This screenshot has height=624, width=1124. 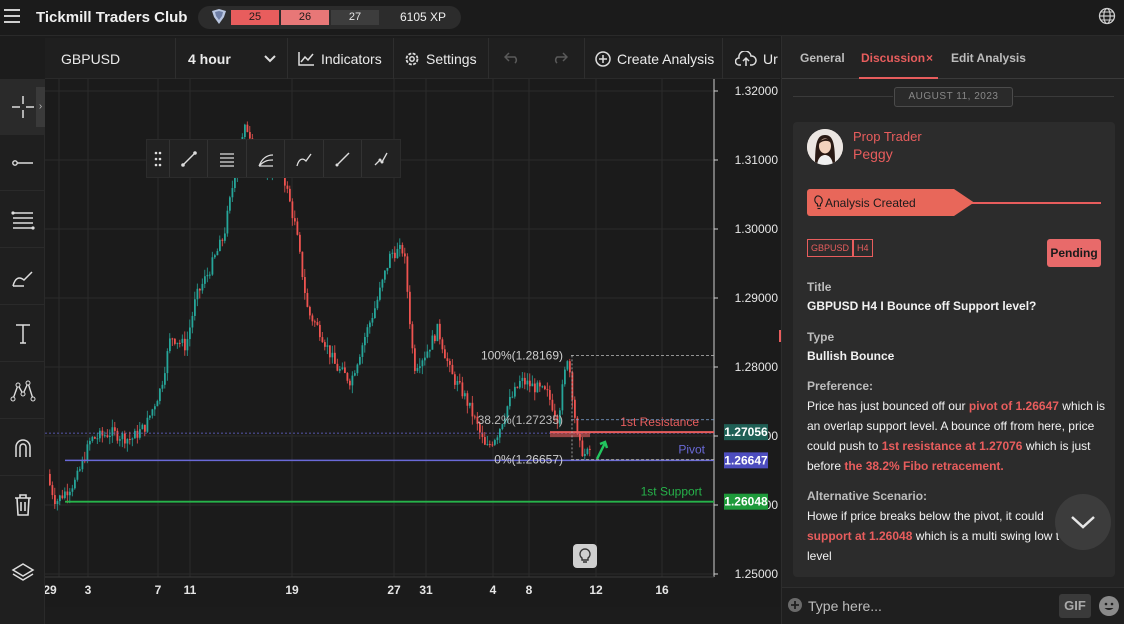 What do you see at coordinates (893, 58) in the screenshot?
I see `tab-discussion: Discussion` at bounding box center [893, 58].